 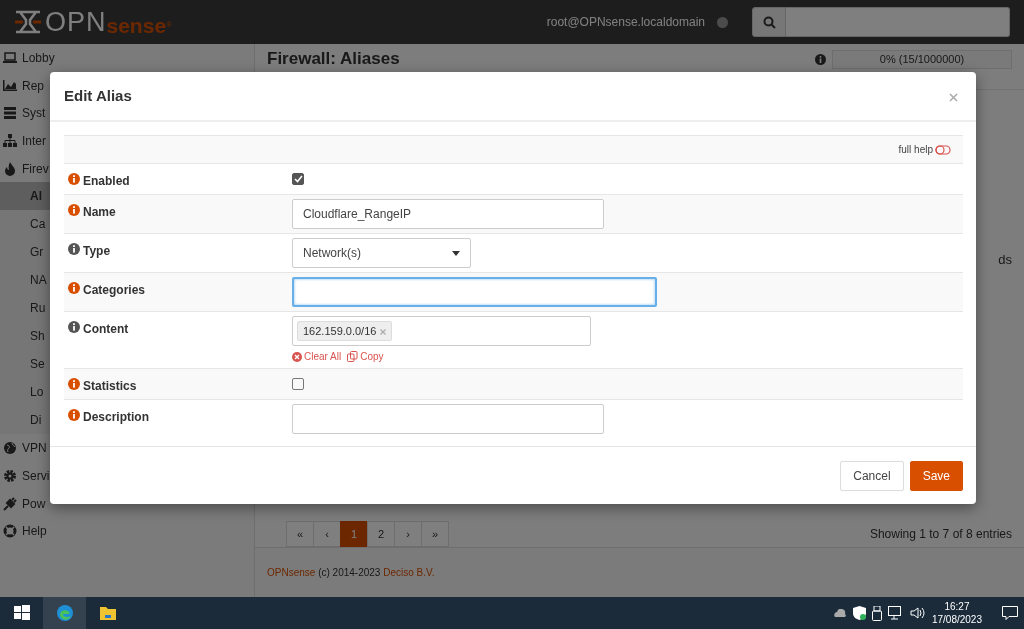 I want to click on logo-text: sense, so click(x=136, y=25).